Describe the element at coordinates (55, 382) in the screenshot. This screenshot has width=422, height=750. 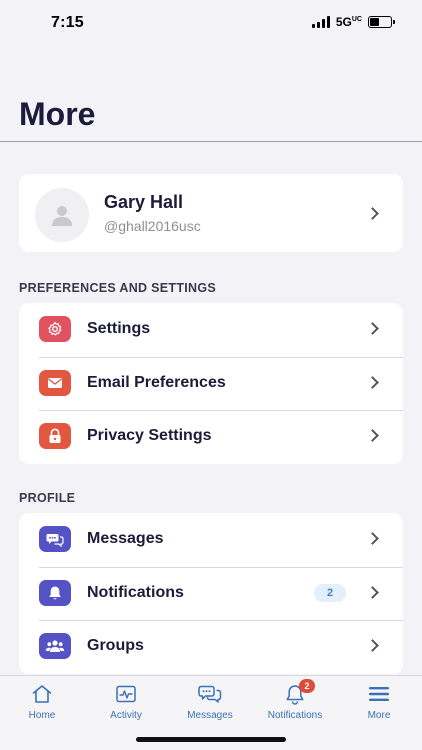
I see `envelope-icon` at that location.